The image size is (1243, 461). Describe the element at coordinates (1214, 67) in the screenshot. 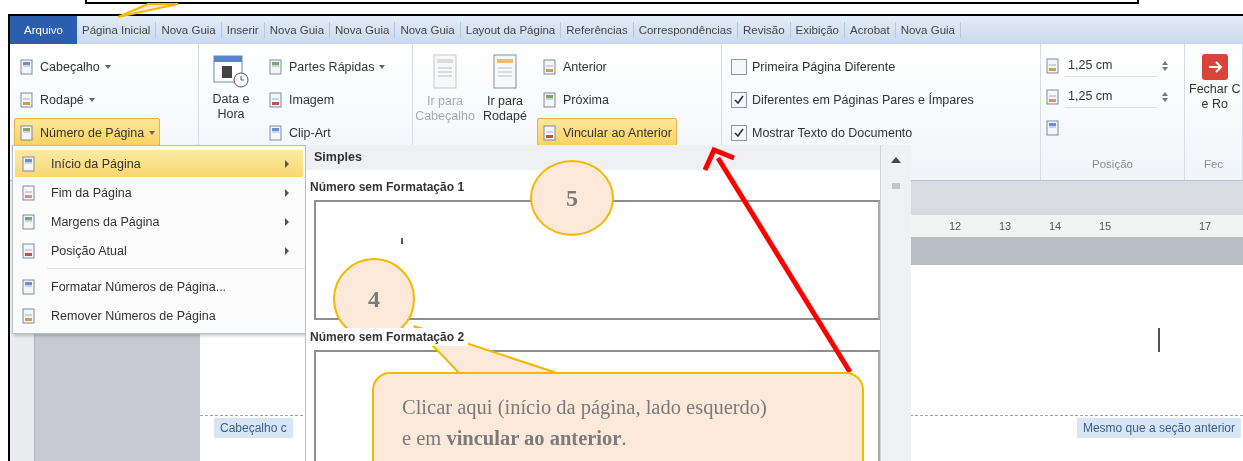

I see `close-icon` at that location.